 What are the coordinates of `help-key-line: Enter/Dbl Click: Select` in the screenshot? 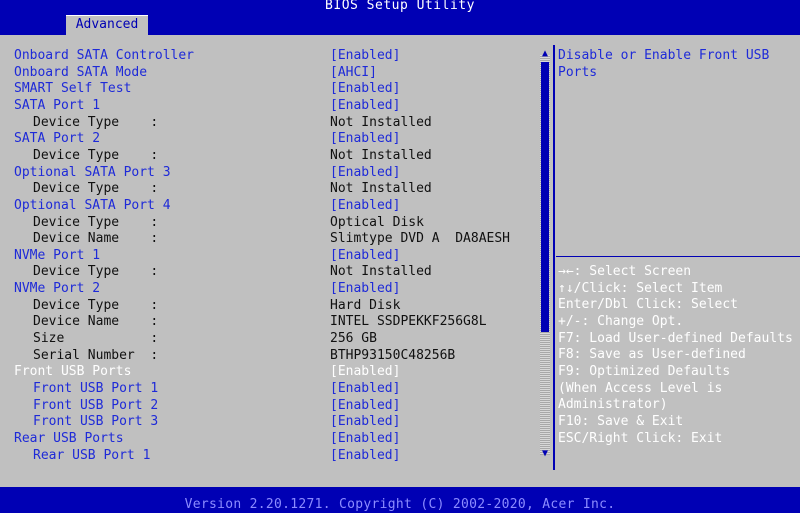 It's located at (648, 305).